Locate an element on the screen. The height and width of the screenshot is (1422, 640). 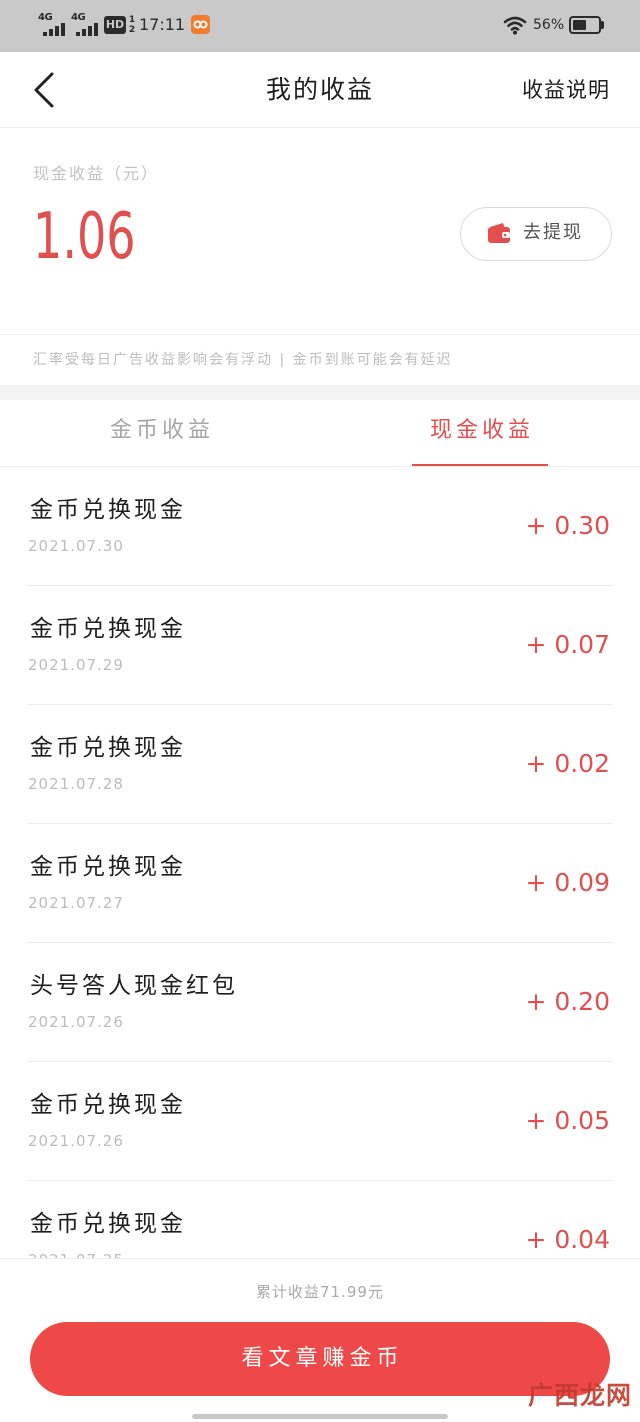
bottom-panel: 累计收益71.99元 看文章赚金币 广西龙网 is located at coordinates (320, 1340).